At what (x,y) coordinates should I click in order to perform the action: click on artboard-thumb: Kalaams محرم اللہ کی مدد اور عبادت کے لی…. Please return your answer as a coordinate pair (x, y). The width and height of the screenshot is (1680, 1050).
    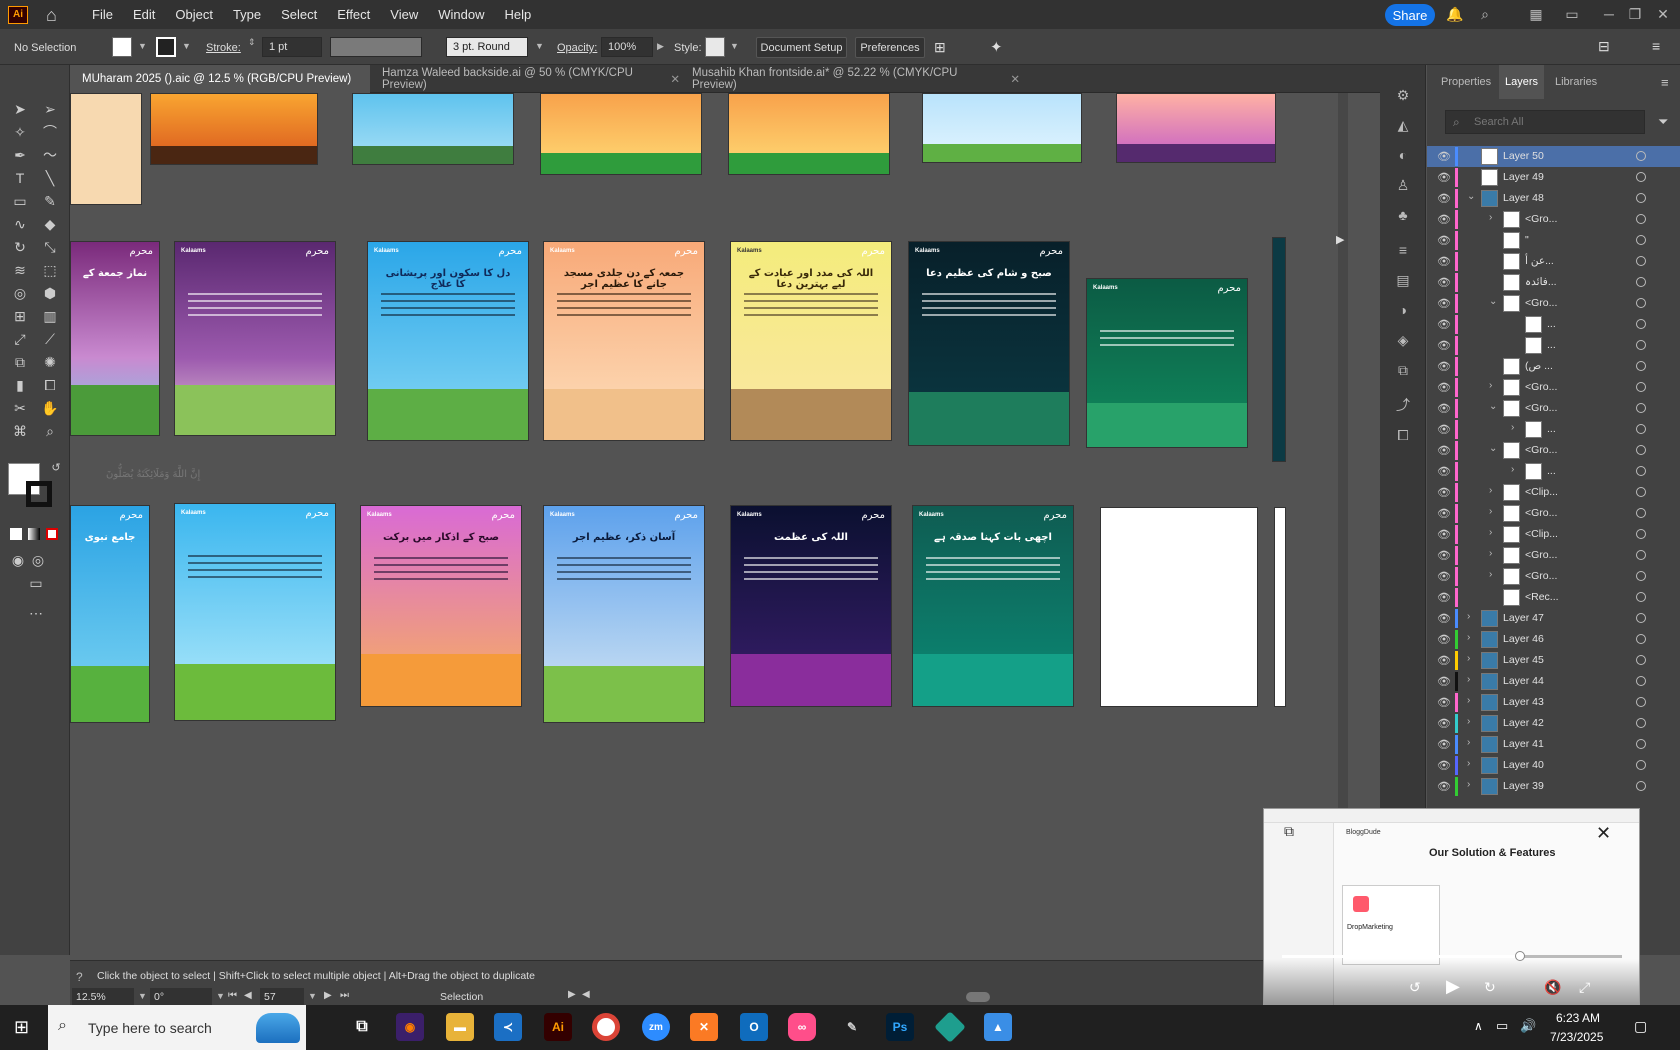
    Looking at the image, I should click on (811, 341).